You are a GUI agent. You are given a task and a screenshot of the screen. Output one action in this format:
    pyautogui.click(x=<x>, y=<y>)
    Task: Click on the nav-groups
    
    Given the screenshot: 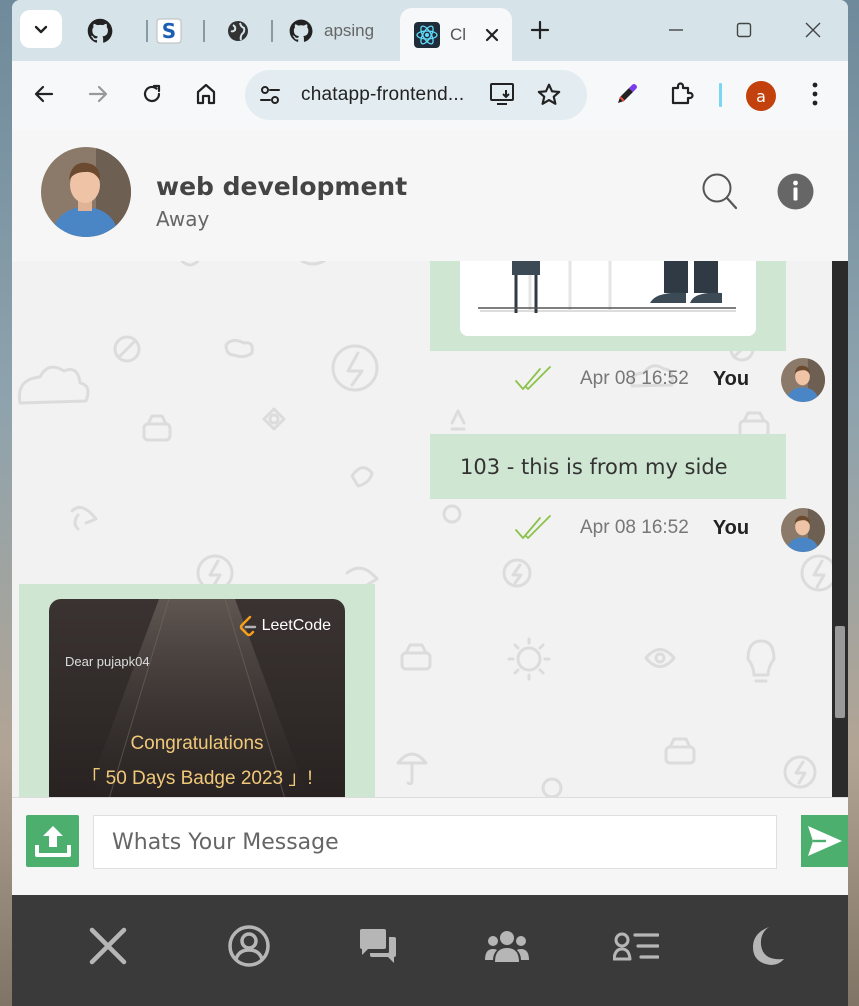 What is the action you would take?
    pyautogui.click(x=507, y=946)
    